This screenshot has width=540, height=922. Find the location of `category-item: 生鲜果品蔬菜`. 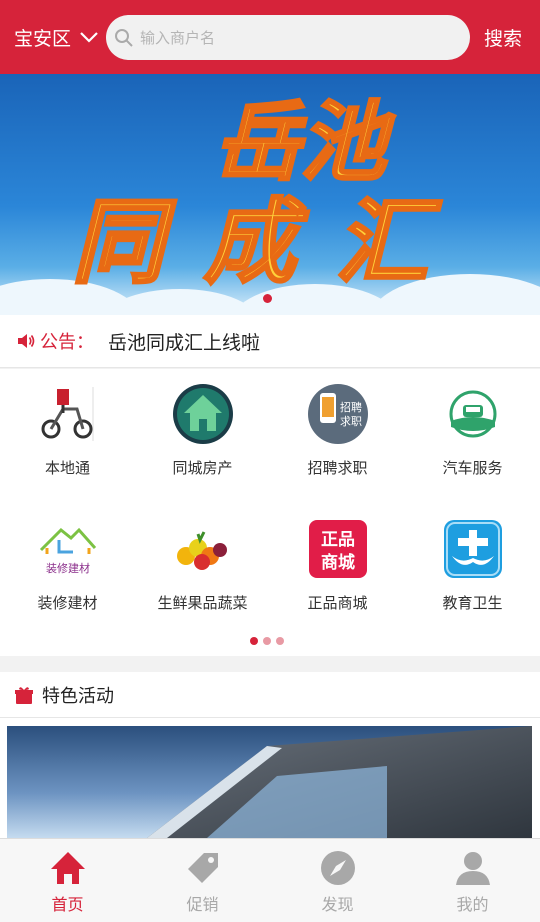

category-item: 生鲜果品蔬菜 is located at coordinates (202, 573).